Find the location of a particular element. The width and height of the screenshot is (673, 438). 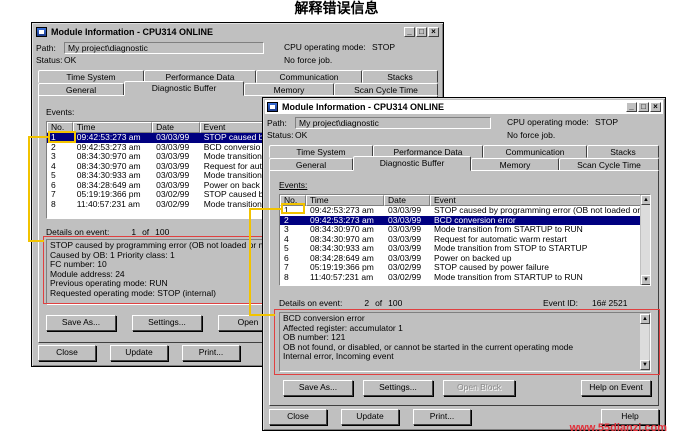

cell-no: 5 is located at coordinates (53, 175).